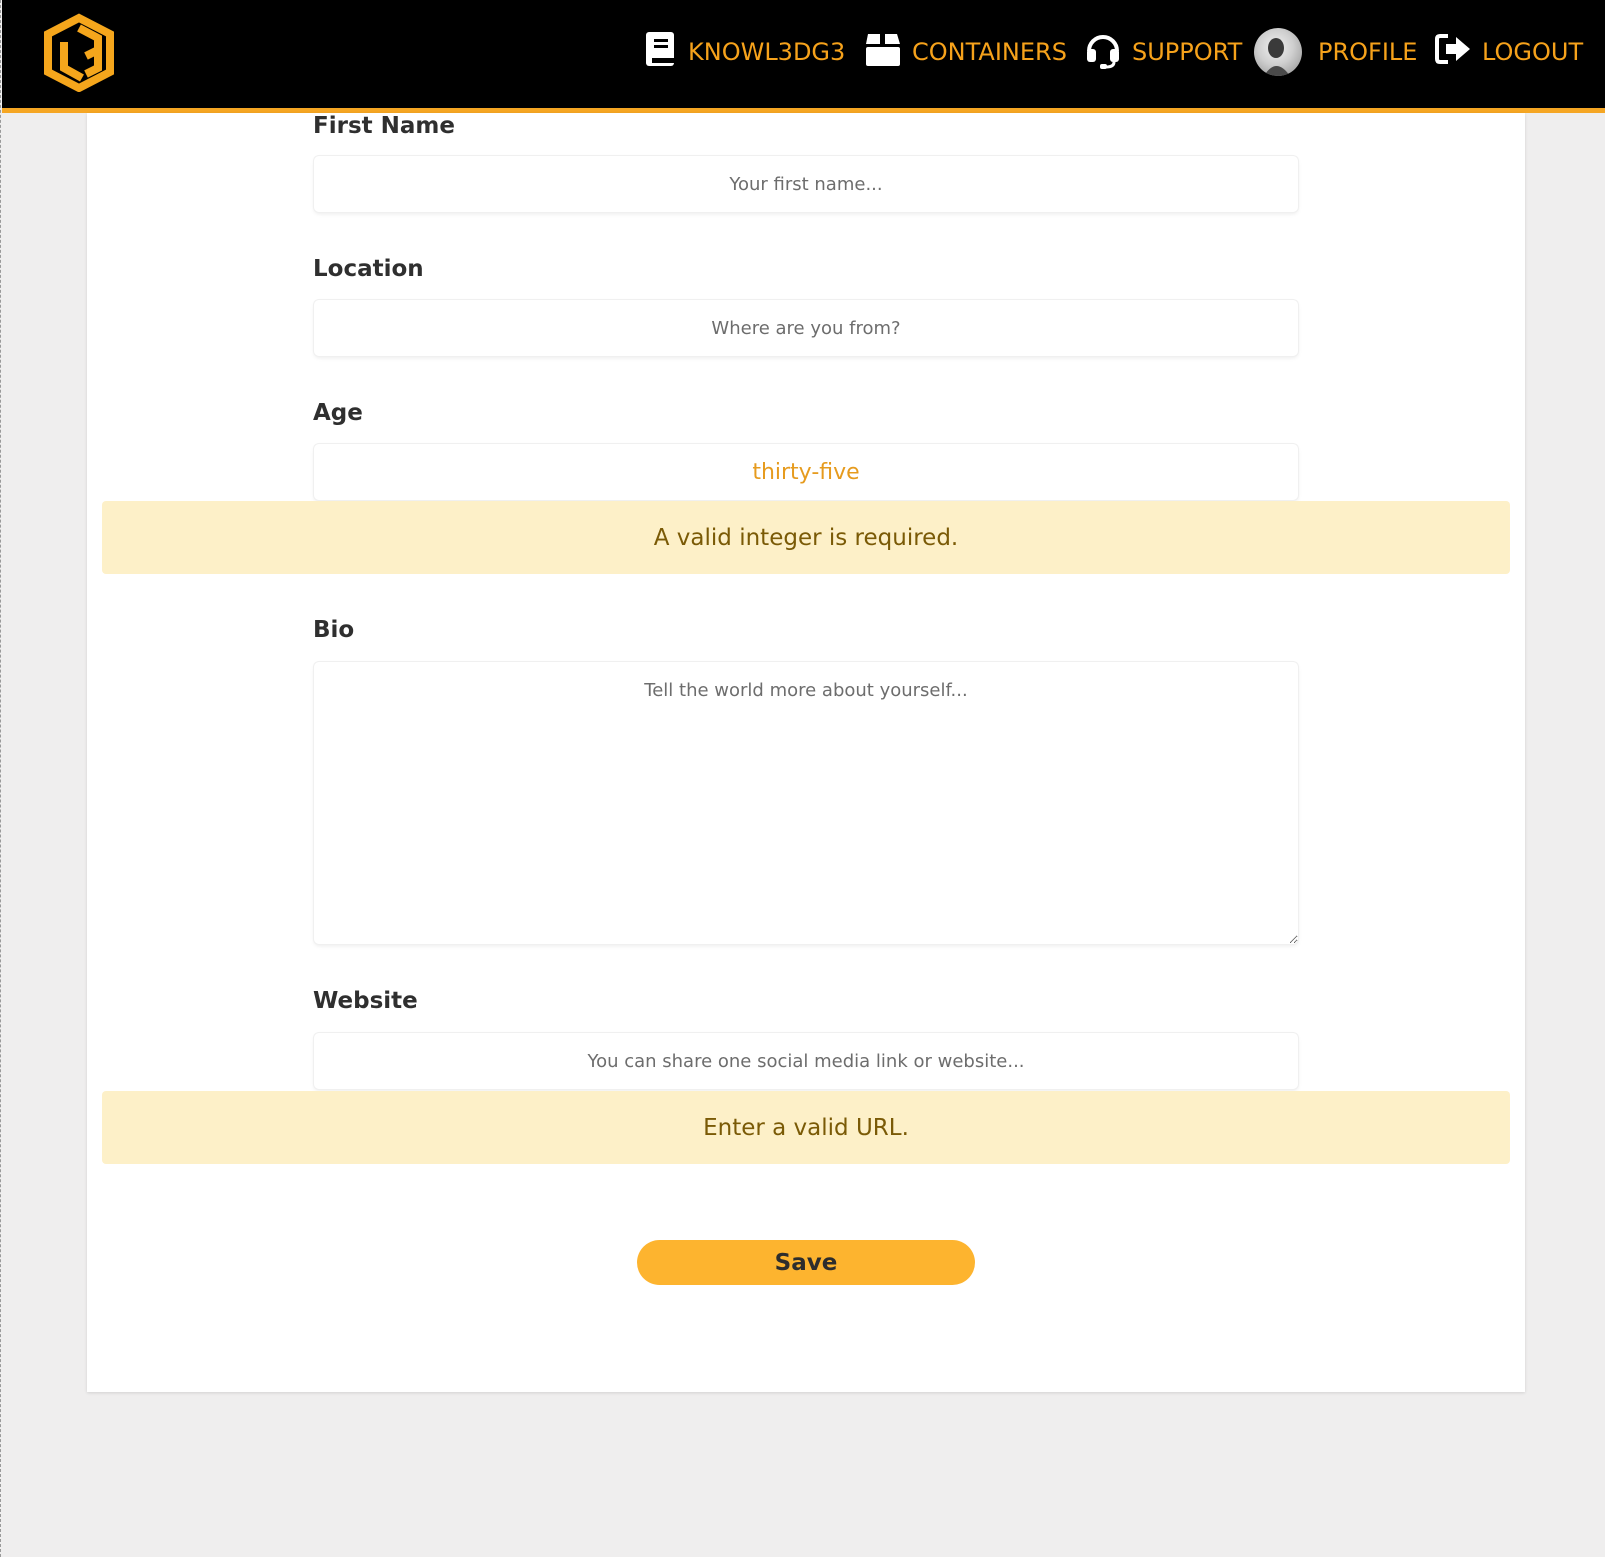 This screenshot has height=1557, width=1605. I want to click on bio-textarea, so click(806, 803).